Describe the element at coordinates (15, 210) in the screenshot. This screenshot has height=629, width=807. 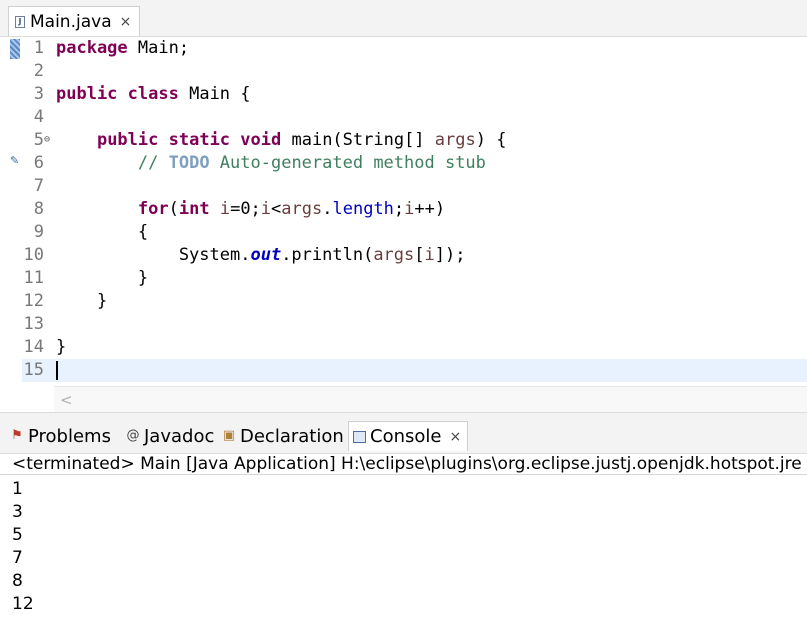
I see `vertical-ruler: ✎` at that location.